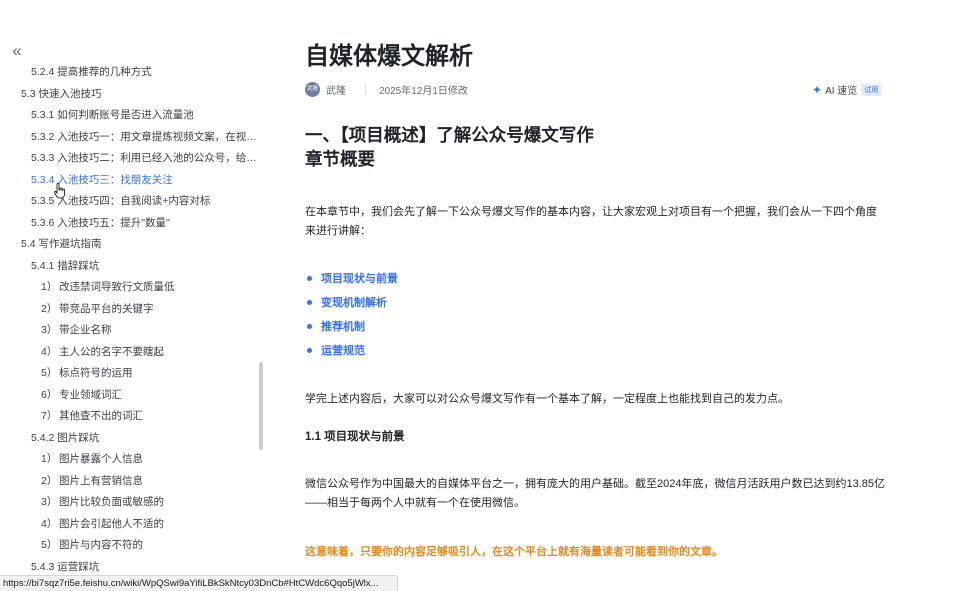  Describe the element at coordinates (351, 306) in the screenshot. I see `bullet-item: 变现机制解析` at that location.